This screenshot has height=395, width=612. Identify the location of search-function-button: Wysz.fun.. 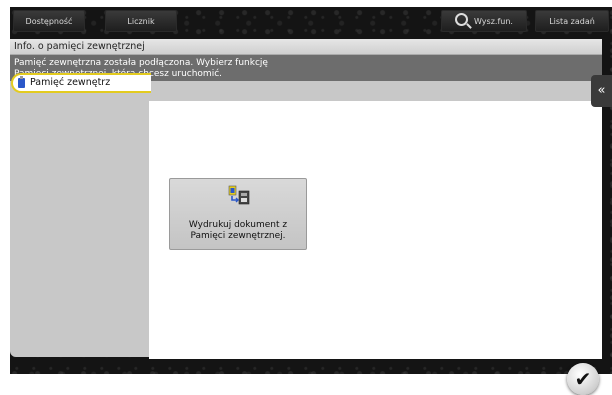
(484, 21).